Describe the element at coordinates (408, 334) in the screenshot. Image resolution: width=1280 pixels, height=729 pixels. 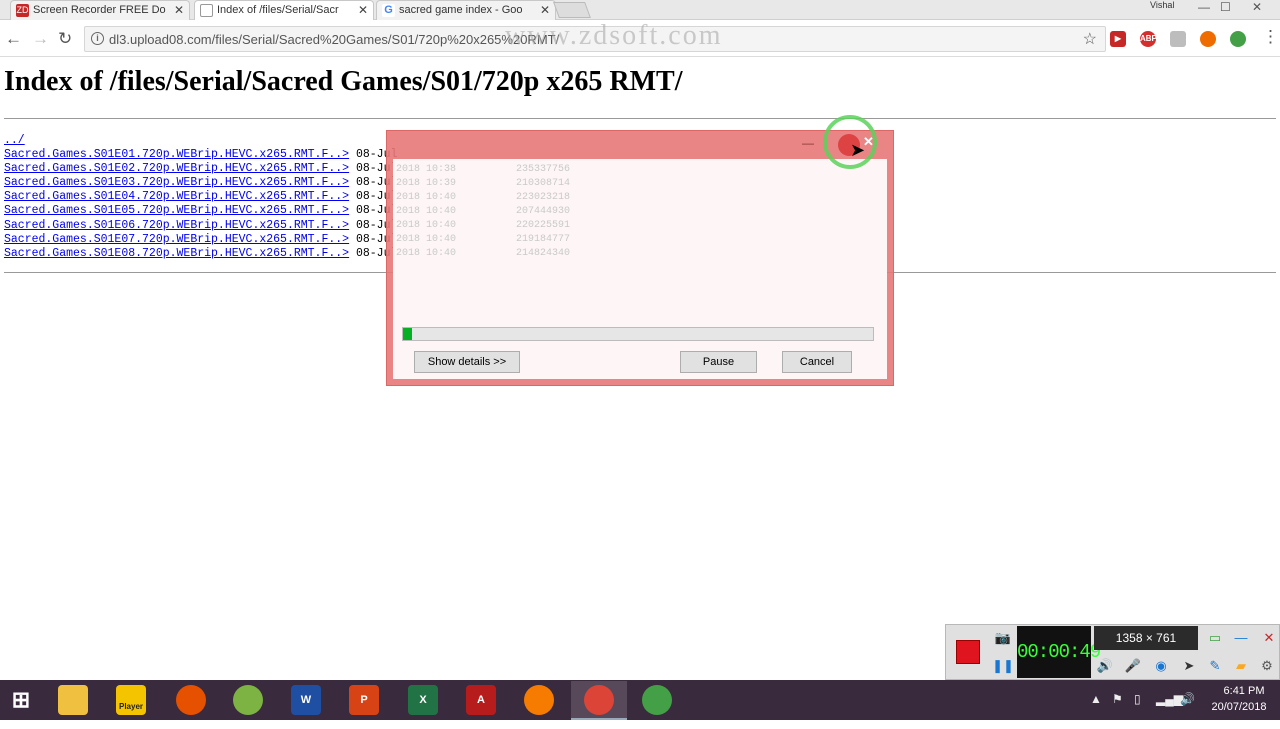
I see `progress-fill` at that location.